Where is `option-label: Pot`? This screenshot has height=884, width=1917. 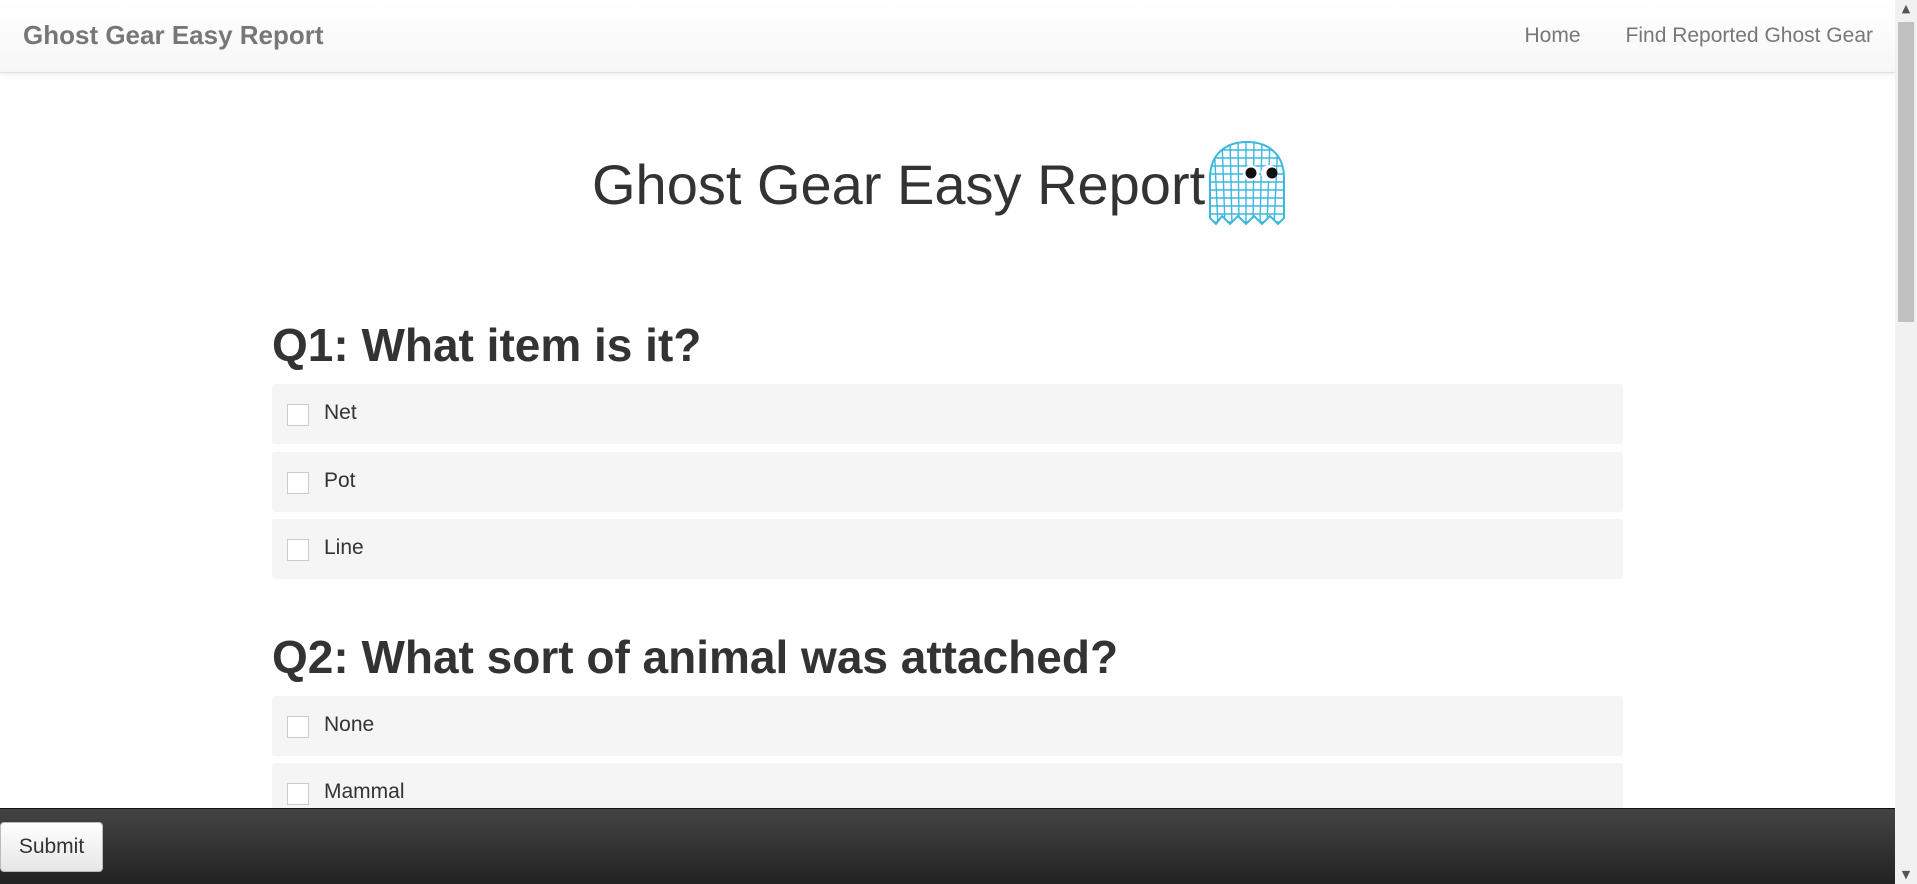 option-label: Pot is located at coordinates (340, 480).